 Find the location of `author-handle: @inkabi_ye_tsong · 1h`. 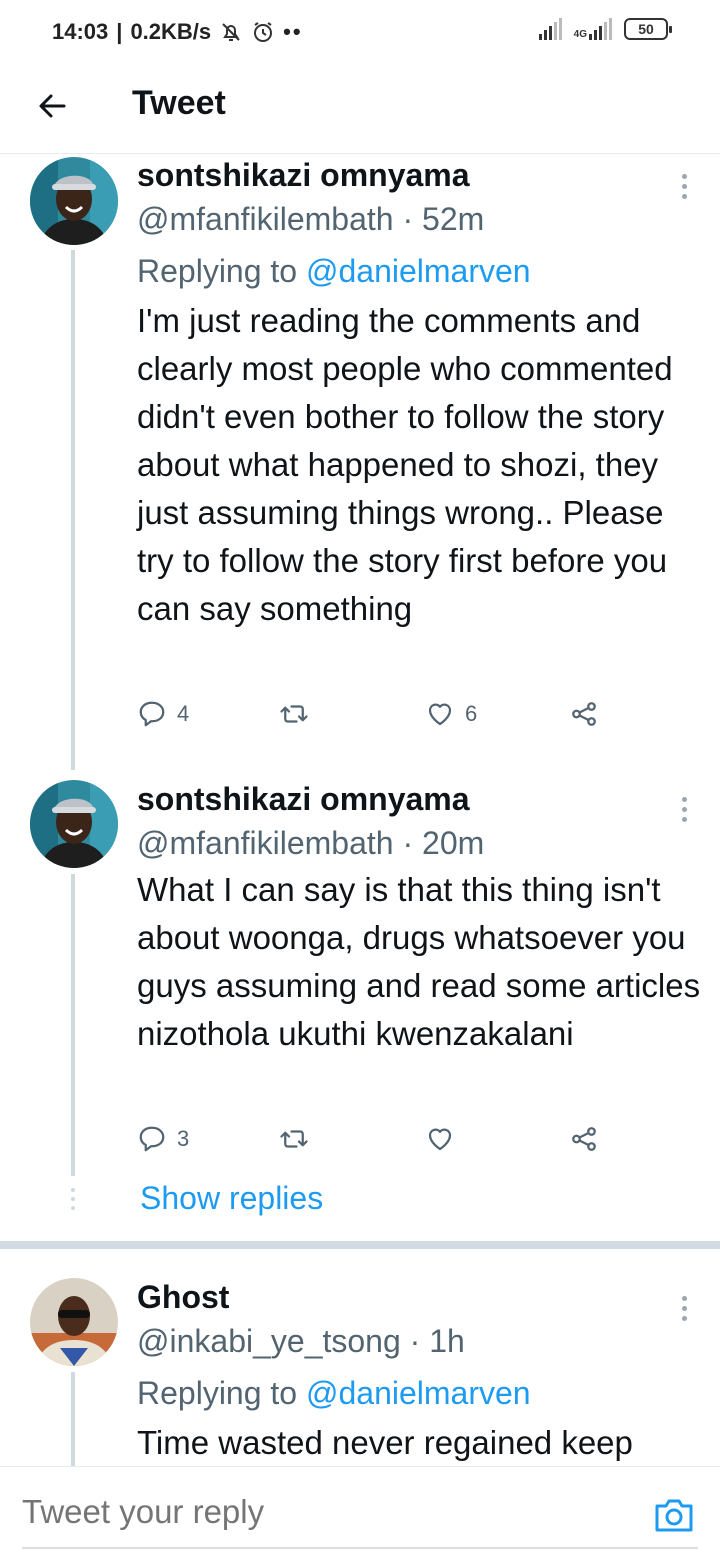

author-handle: @inkabi_ye_tsong · 1h is located at coordinates (301, 1341).